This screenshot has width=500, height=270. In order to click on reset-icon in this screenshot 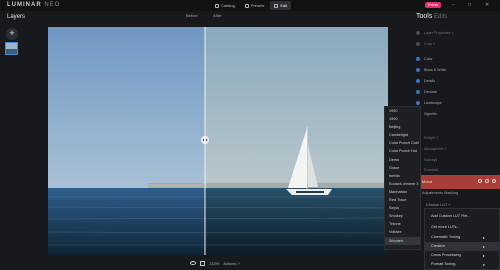, I will do `click(487, 181)`.